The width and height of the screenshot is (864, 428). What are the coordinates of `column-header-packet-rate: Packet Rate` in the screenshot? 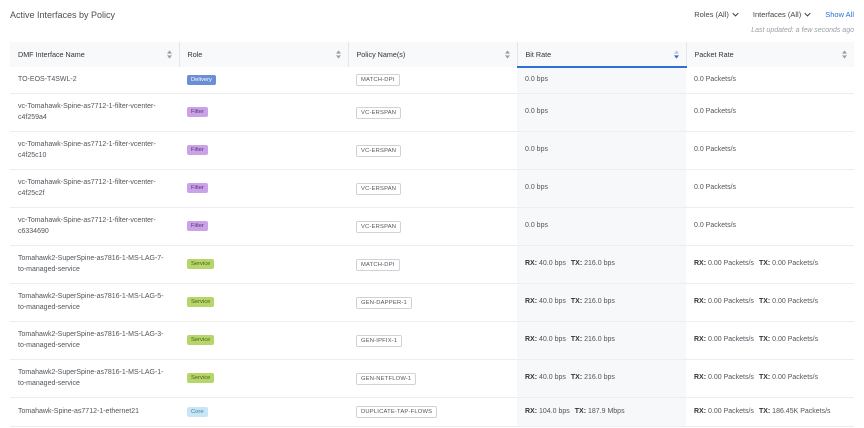 It's located at (770, 54).